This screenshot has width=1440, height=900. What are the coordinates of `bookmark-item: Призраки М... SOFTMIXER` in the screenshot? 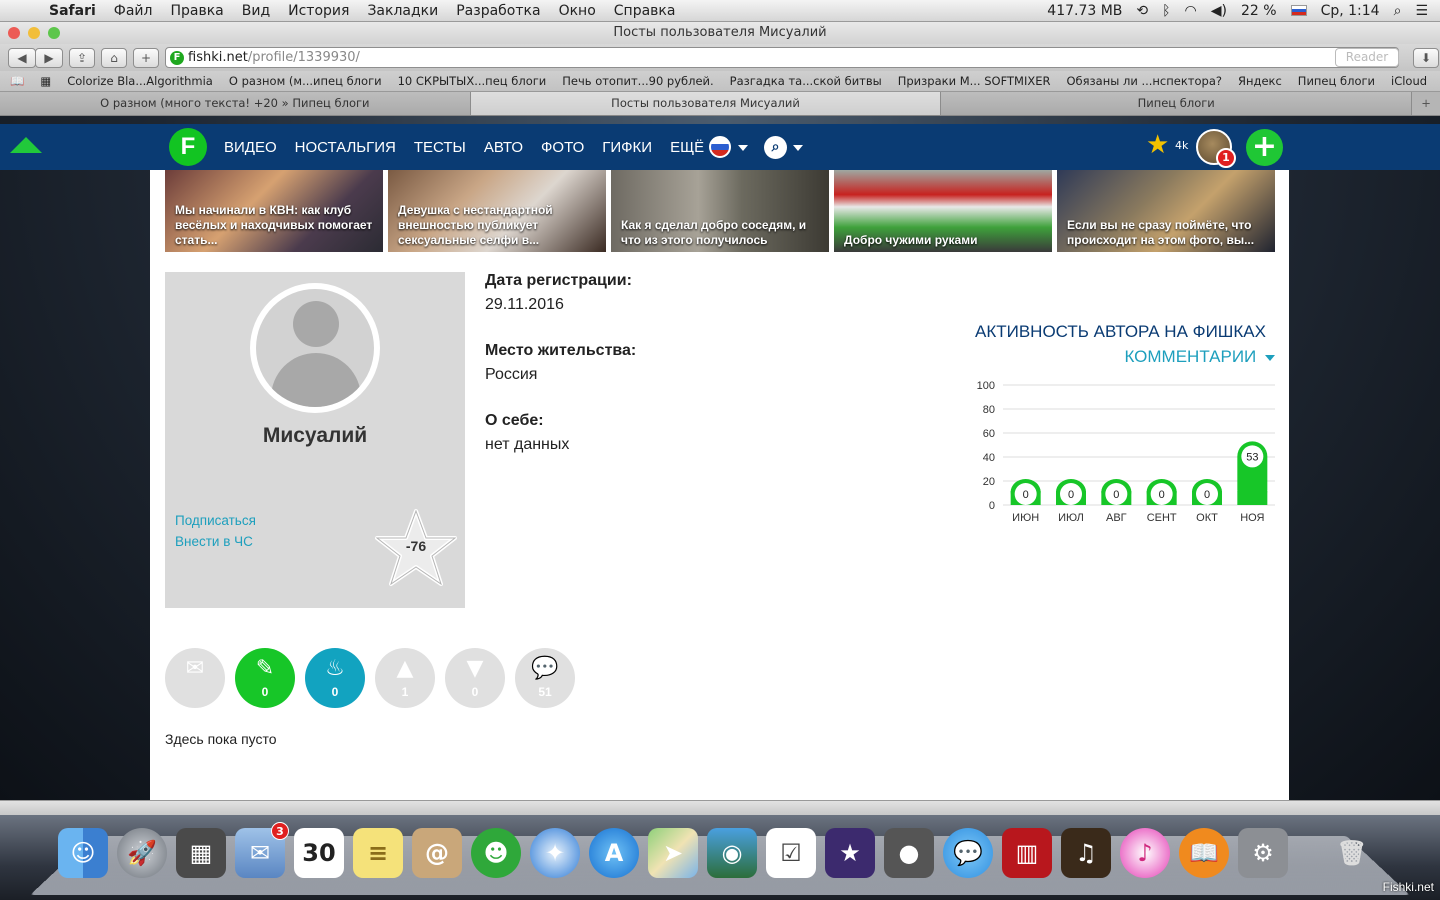 It's located at (974, 81).